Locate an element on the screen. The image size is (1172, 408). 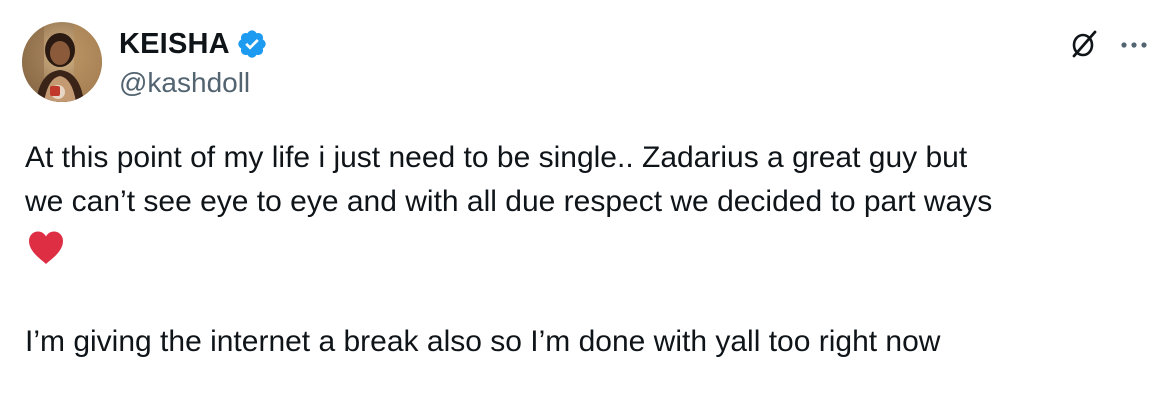
author-handle: @kashdoll is located at coordinates (193, 83).